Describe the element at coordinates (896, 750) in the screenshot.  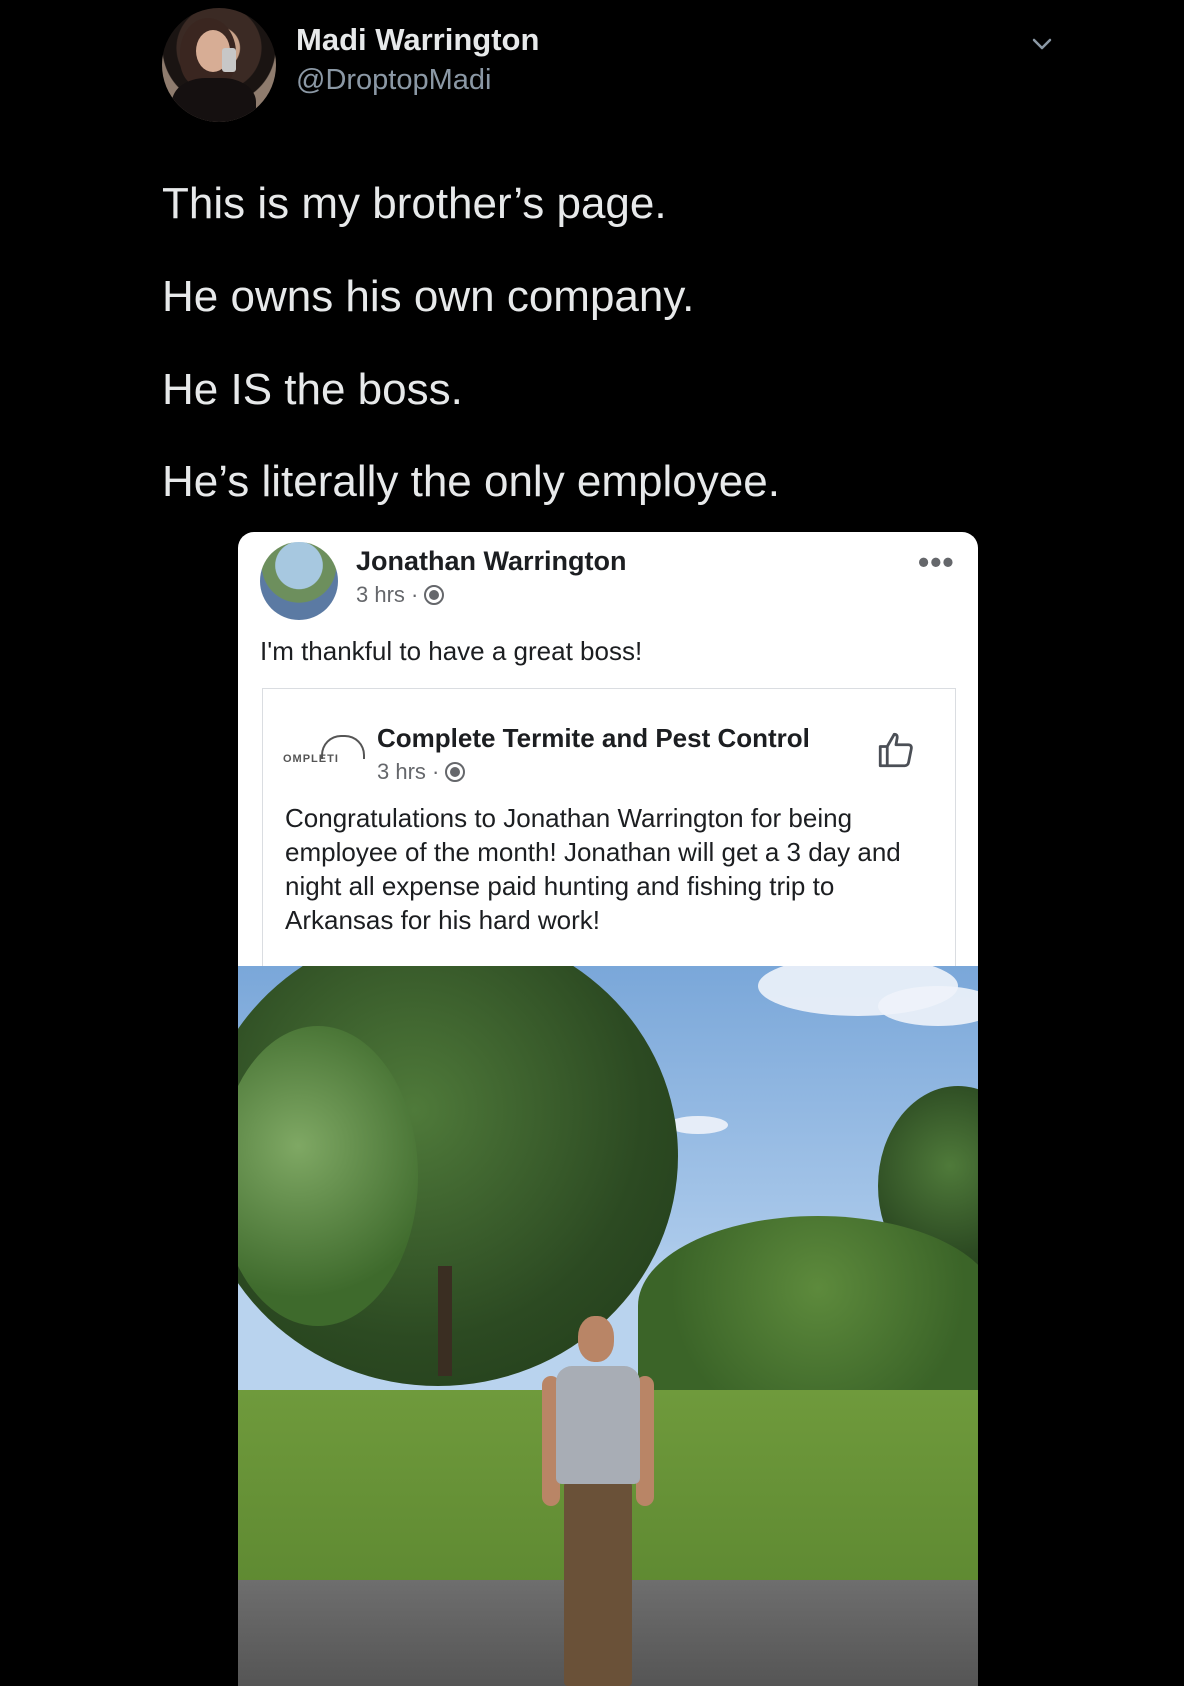
I see `like-icon` at that location.